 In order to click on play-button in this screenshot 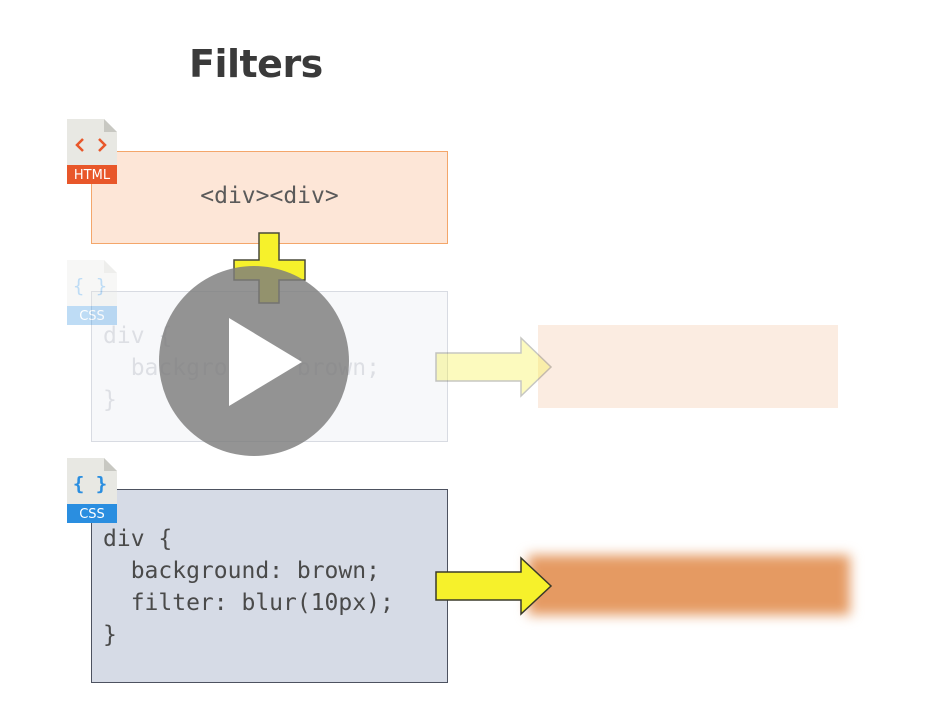, I will do `click(254, 361)`.